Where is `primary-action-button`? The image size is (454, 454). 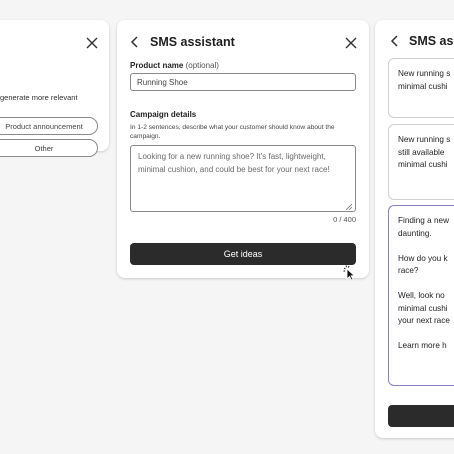
primary-action-button is located at coordinates (421, 416).